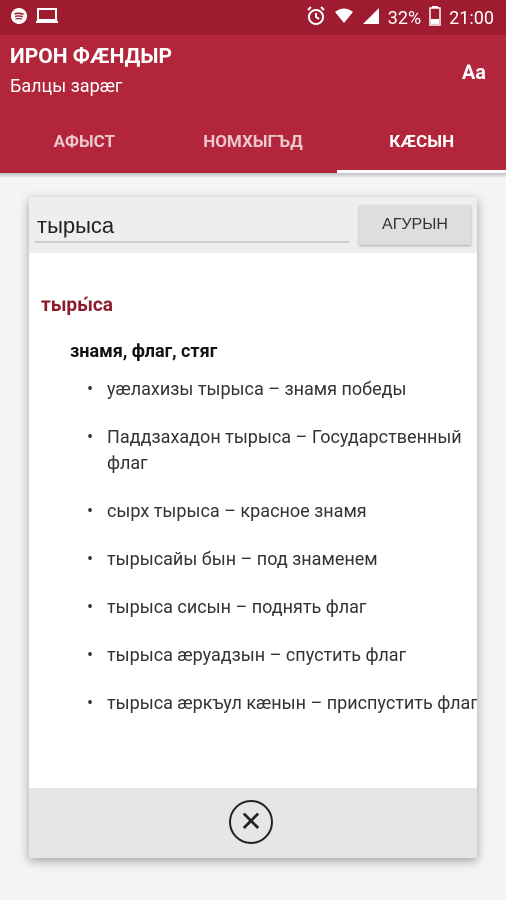  I want to click on status-bar: 32% 21:00, so click(253, 17).